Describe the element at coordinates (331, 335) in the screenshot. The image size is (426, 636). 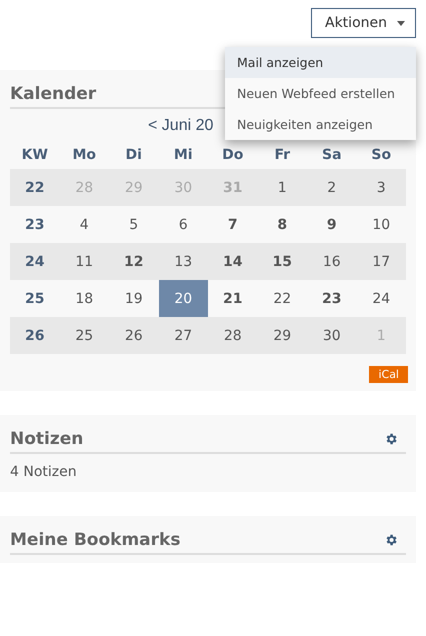
I see `calendar-day: 30` at that location.